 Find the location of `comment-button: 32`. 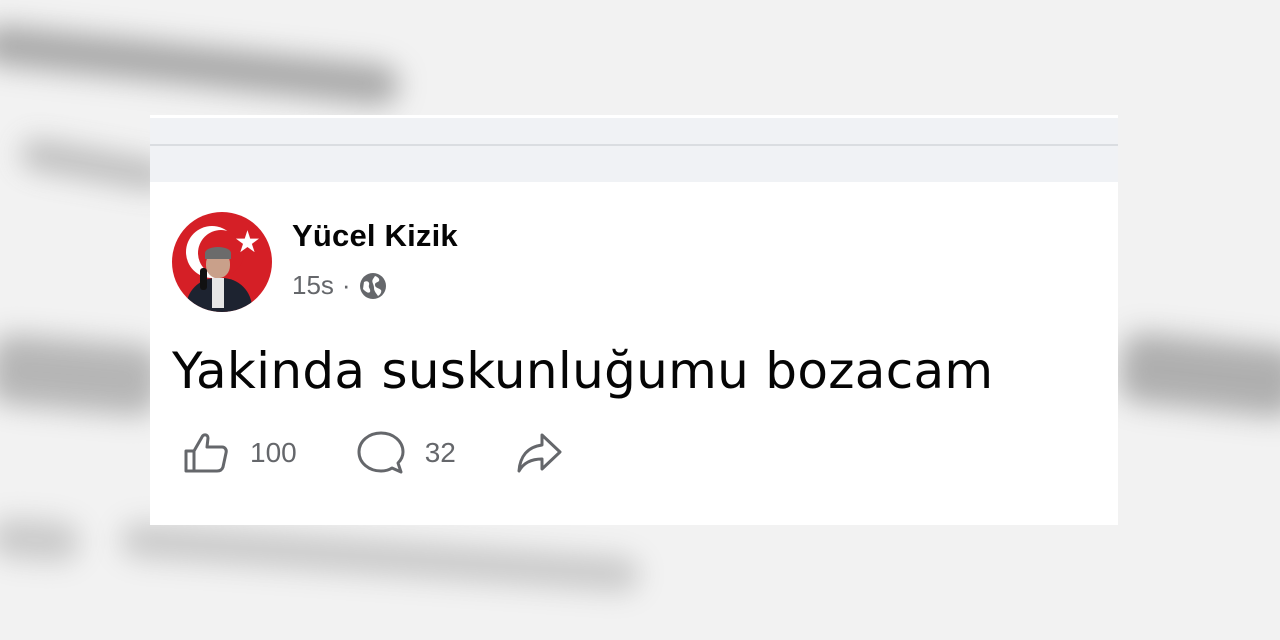

comment-button: 32 is located at coordinates (405, 453).